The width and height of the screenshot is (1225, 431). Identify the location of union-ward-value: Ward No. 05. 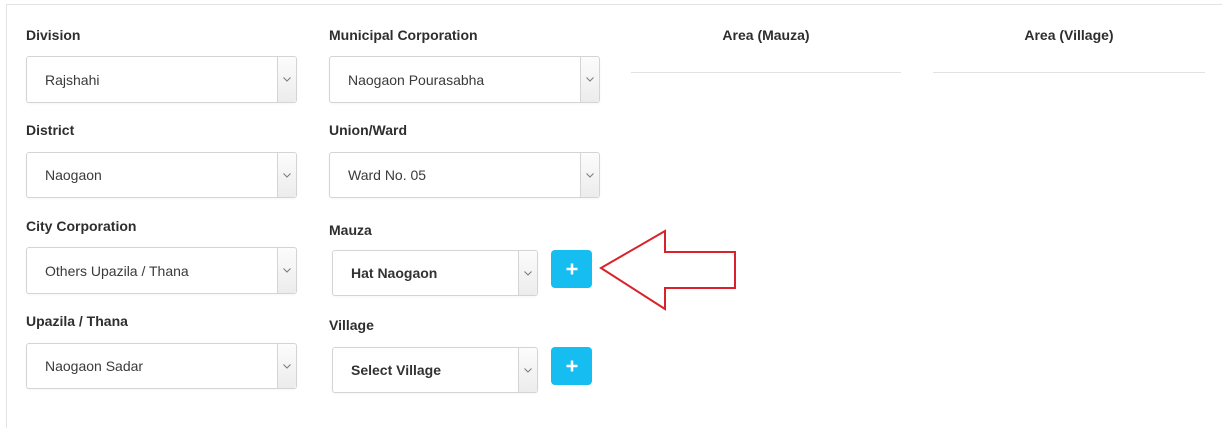
(387, 175).